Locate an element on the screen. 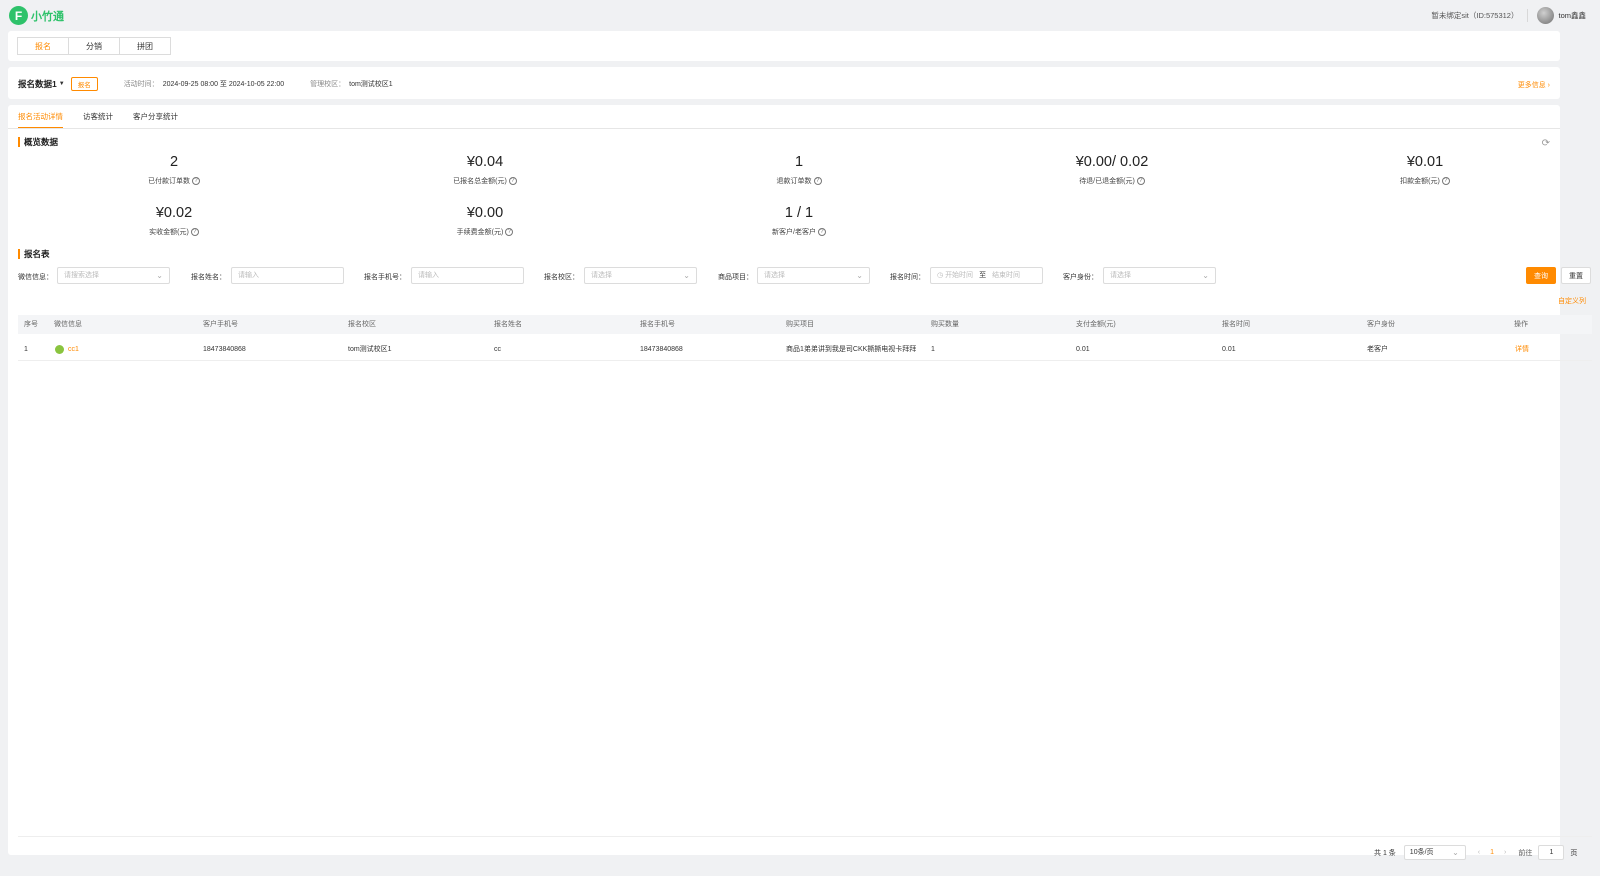 This screenshot has width=1600, height=876. stat-deduction-amount: ¥0.01 扣款金额(元)? is located at coordinates (1425, 170).